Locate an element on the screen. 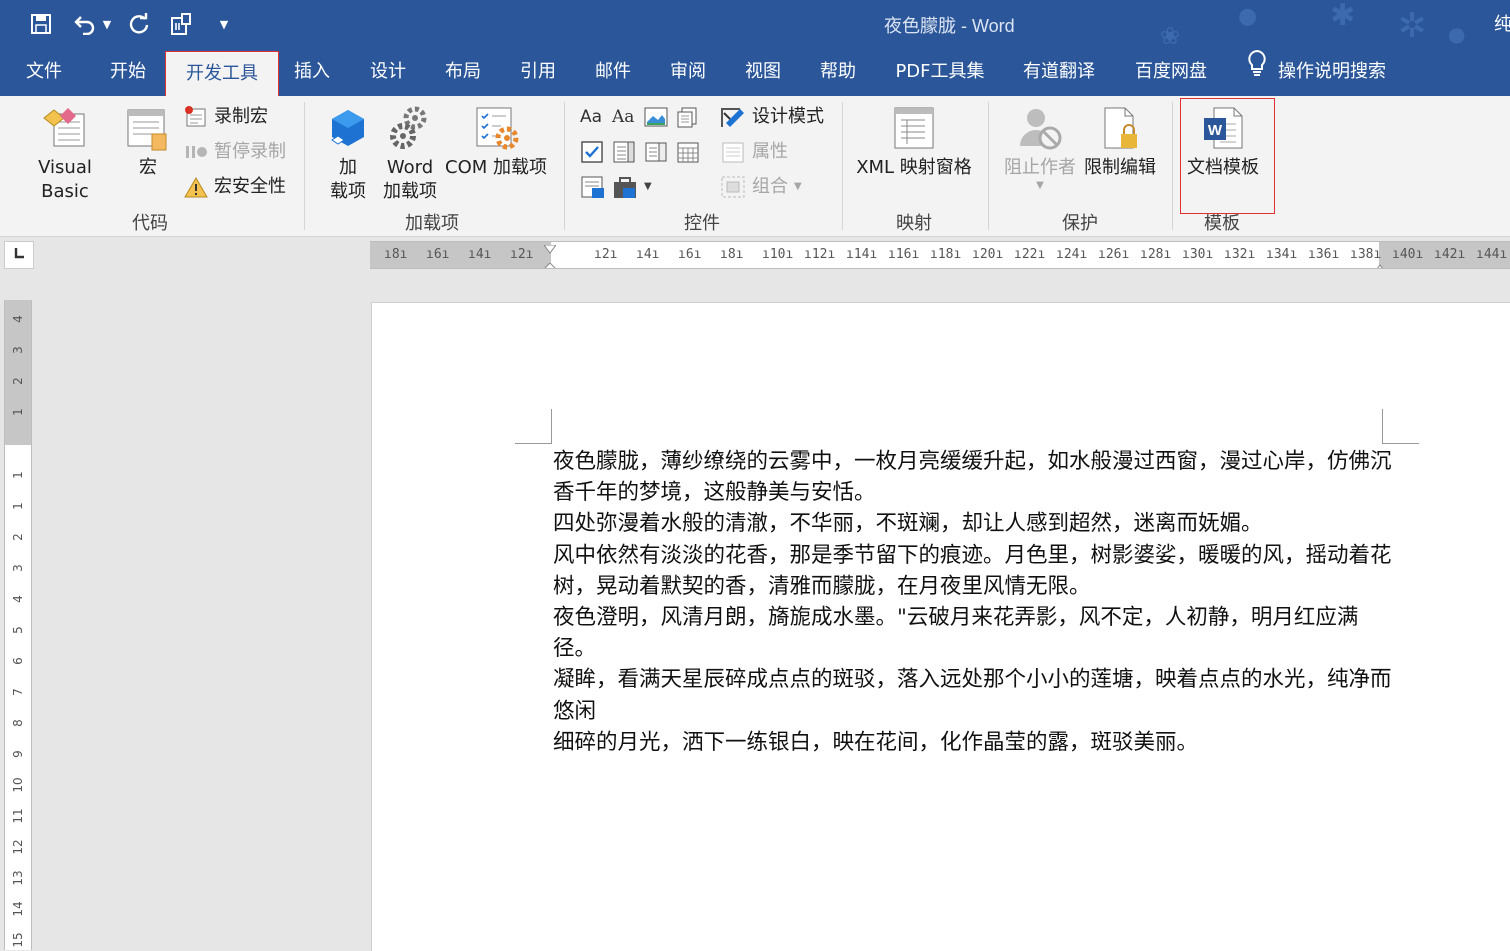 This screenshot has width=1510, height=951. properties-label: 属性 is located at coordinates (770, 151).